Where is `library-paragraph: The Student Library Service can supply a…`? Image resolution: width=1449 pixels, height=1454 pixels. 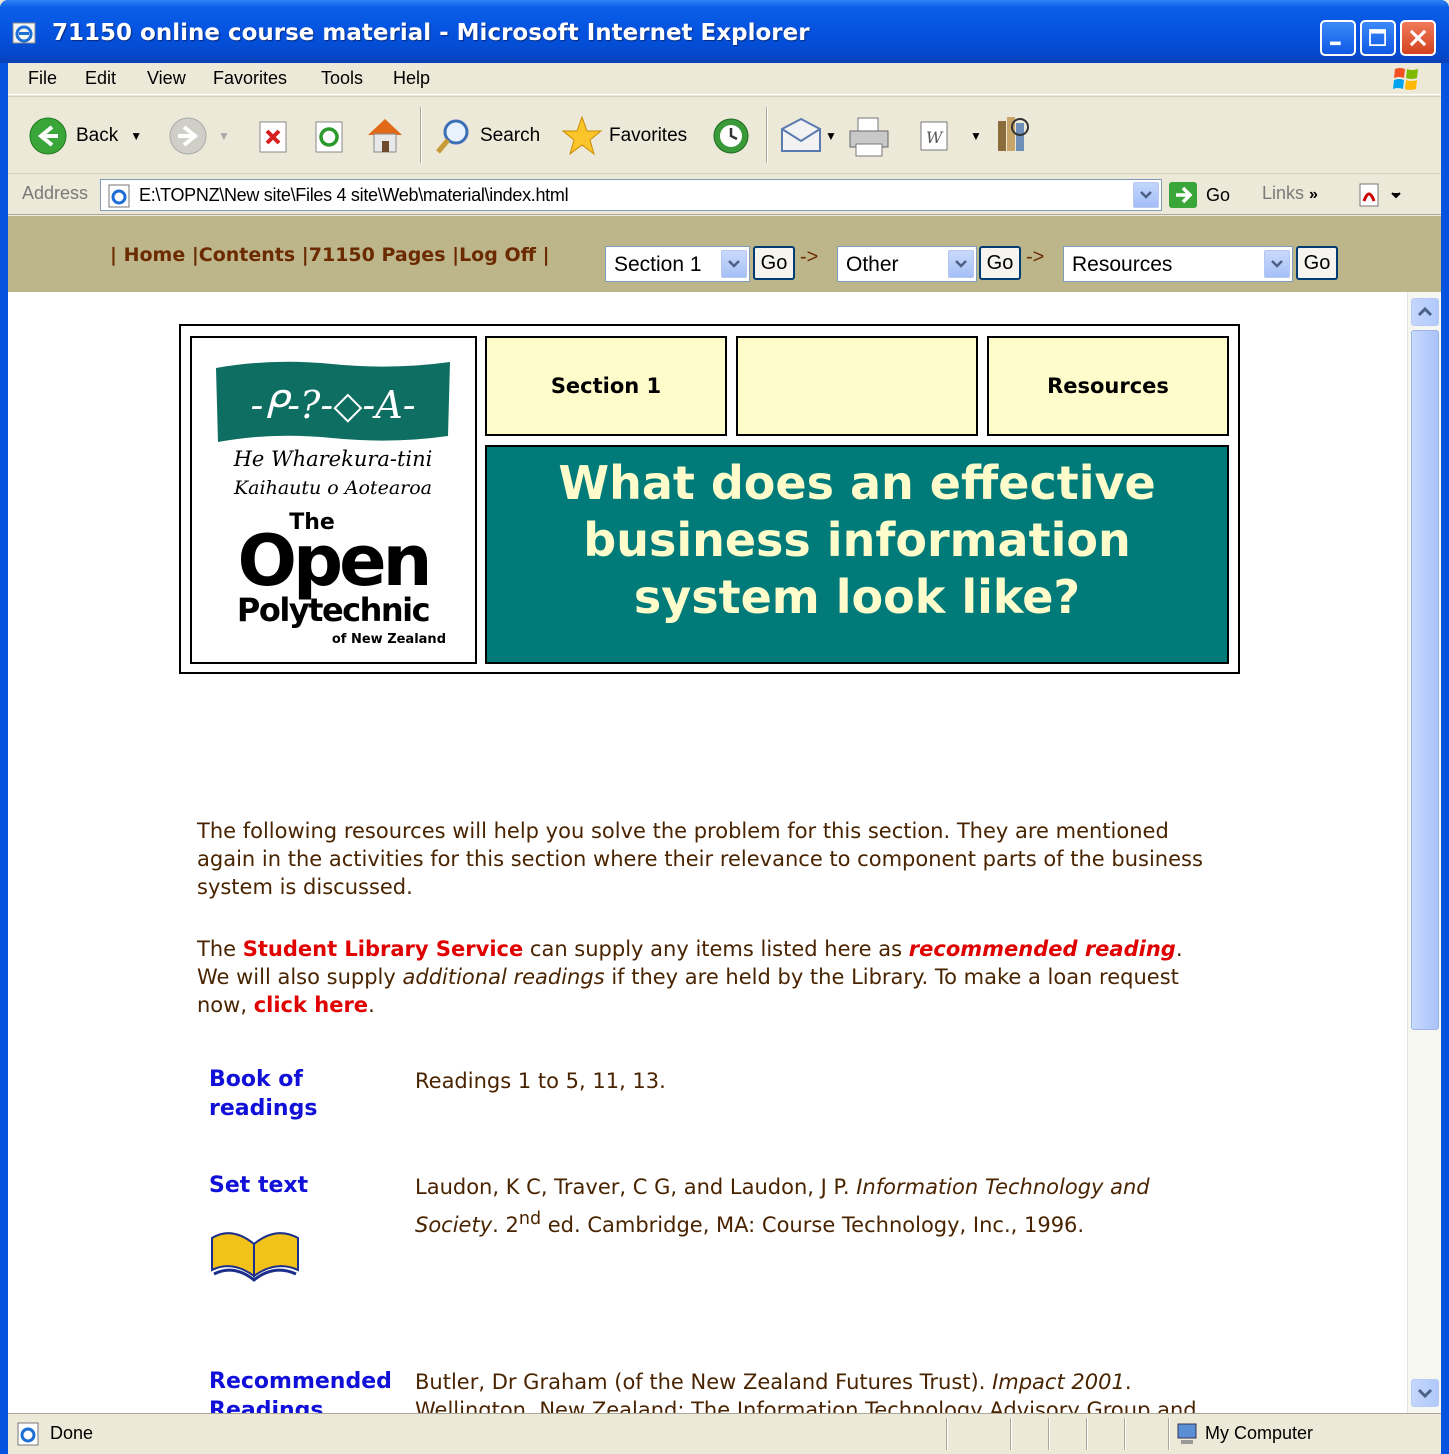 library-paragraph: The Student Library Service can supply a… is located at coordinates (697, 977).